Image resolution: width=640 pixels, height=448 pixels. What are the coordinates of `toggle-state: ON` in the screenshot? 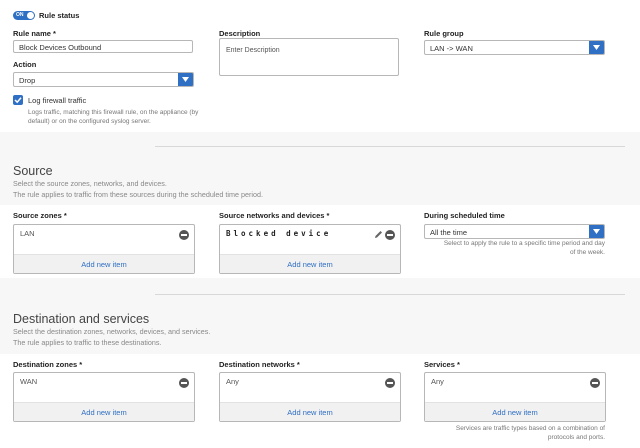 It's located at (20, 15).